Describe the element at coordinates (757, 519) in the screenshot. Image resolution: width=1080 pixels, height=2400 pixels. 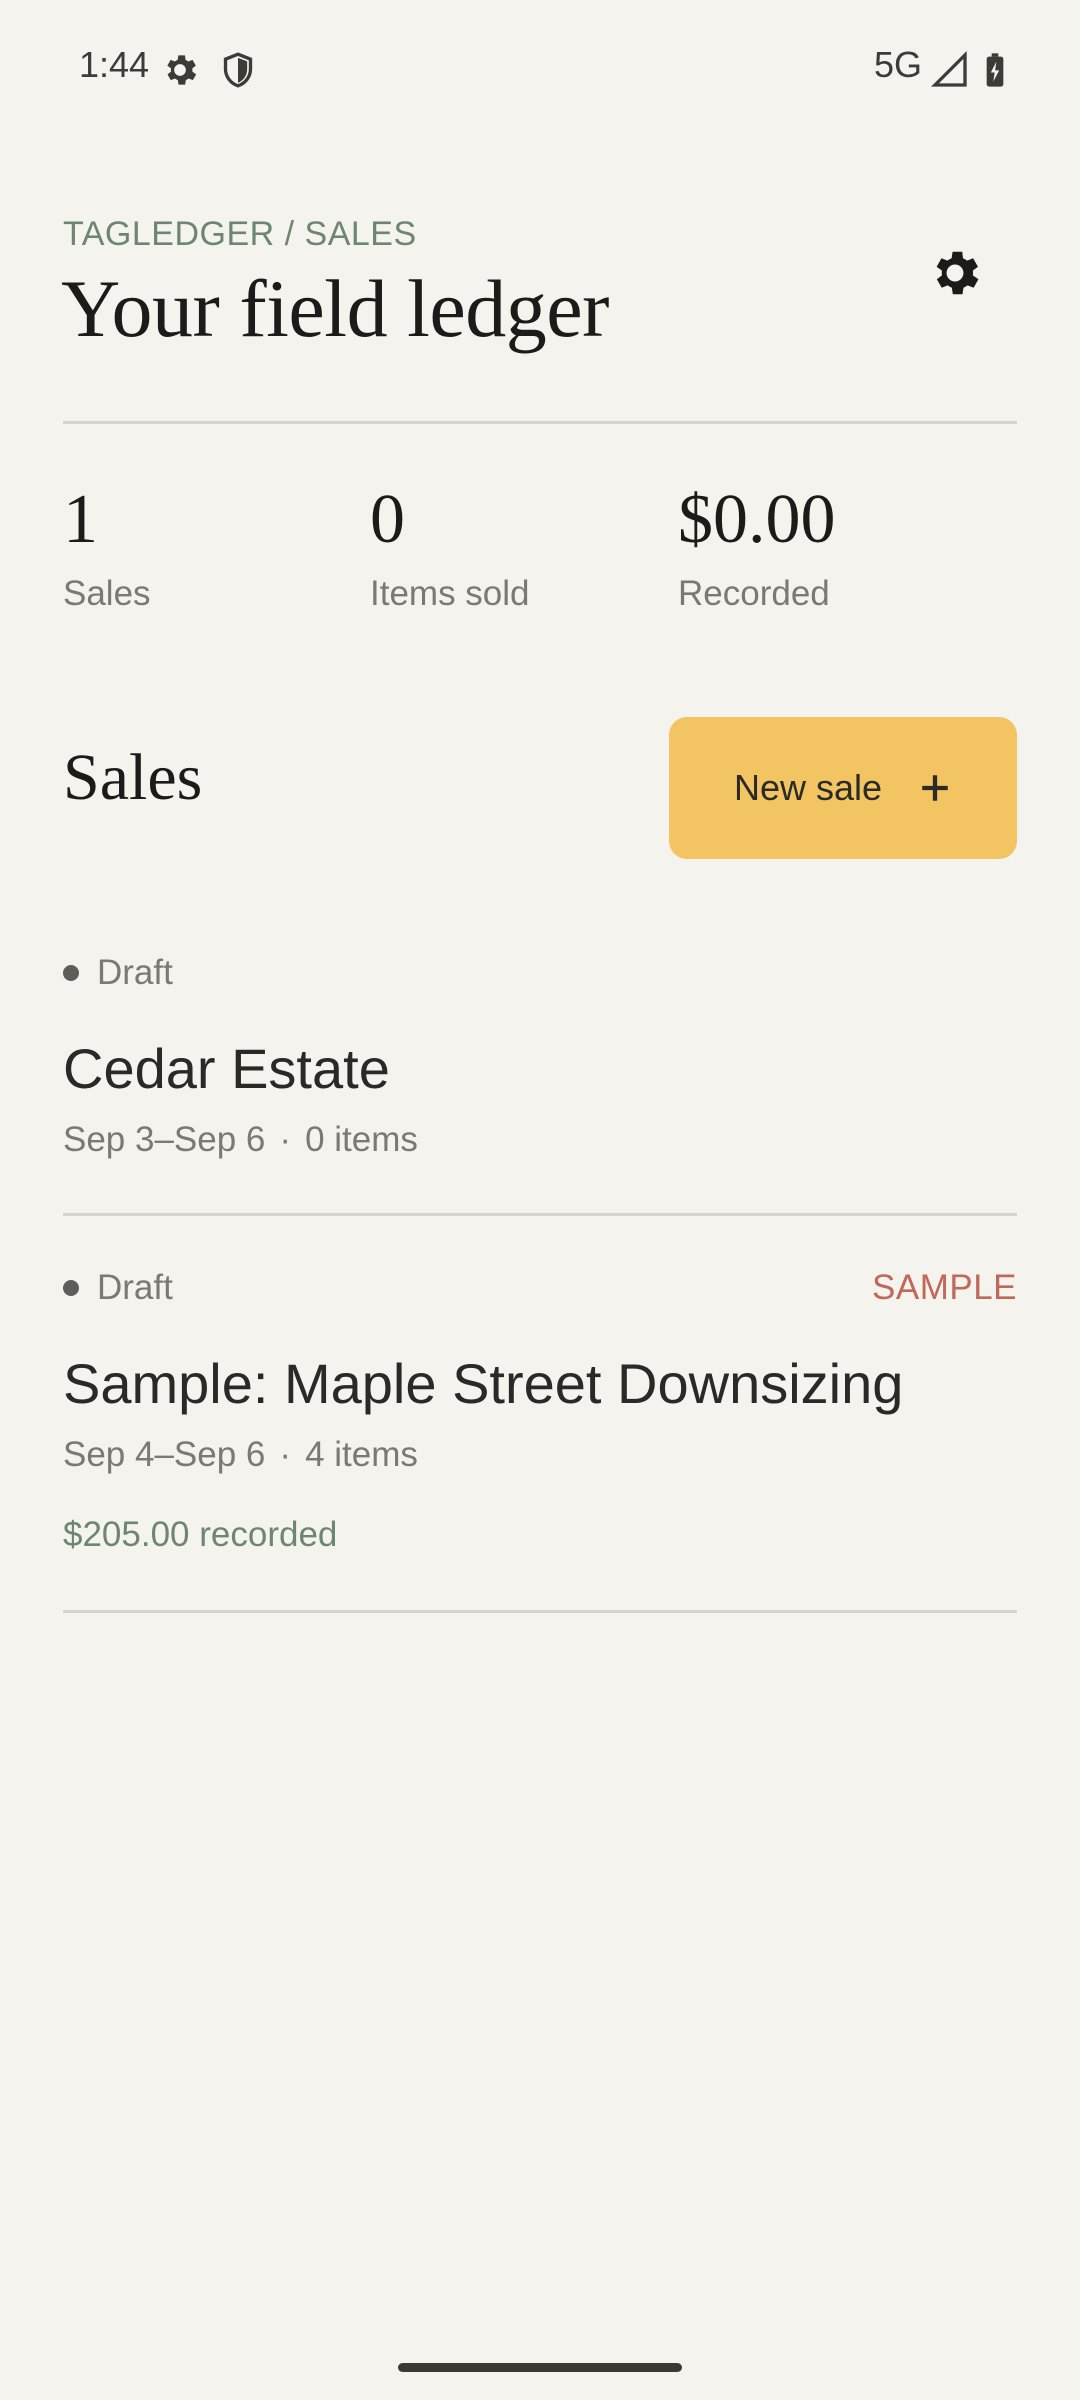
I see `stat-value: $0.00` at that location.